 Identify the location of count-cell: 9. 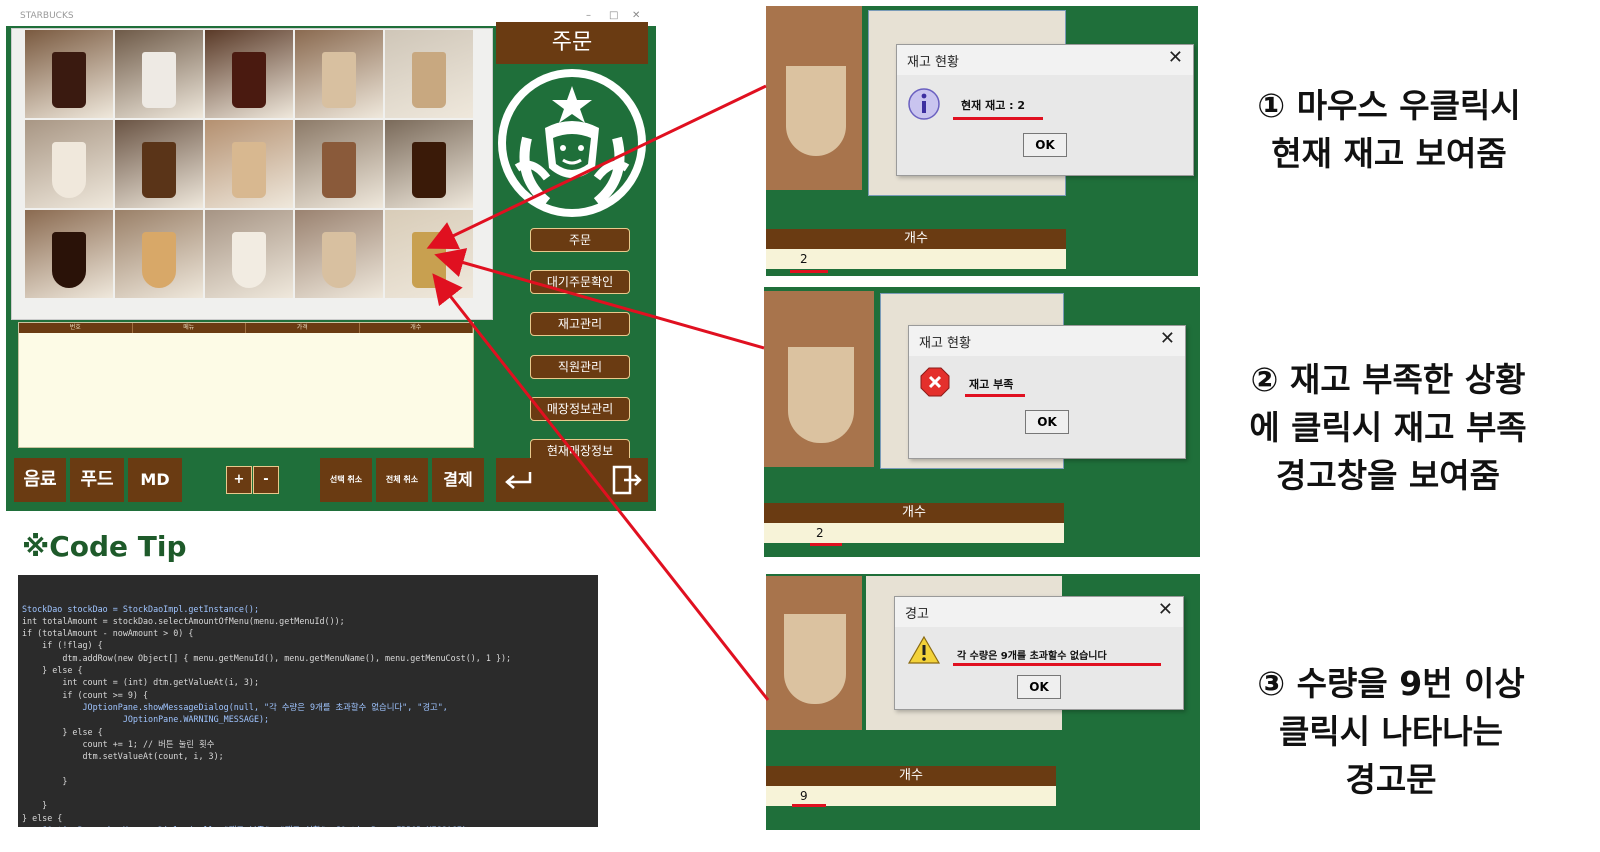
(911, 796).